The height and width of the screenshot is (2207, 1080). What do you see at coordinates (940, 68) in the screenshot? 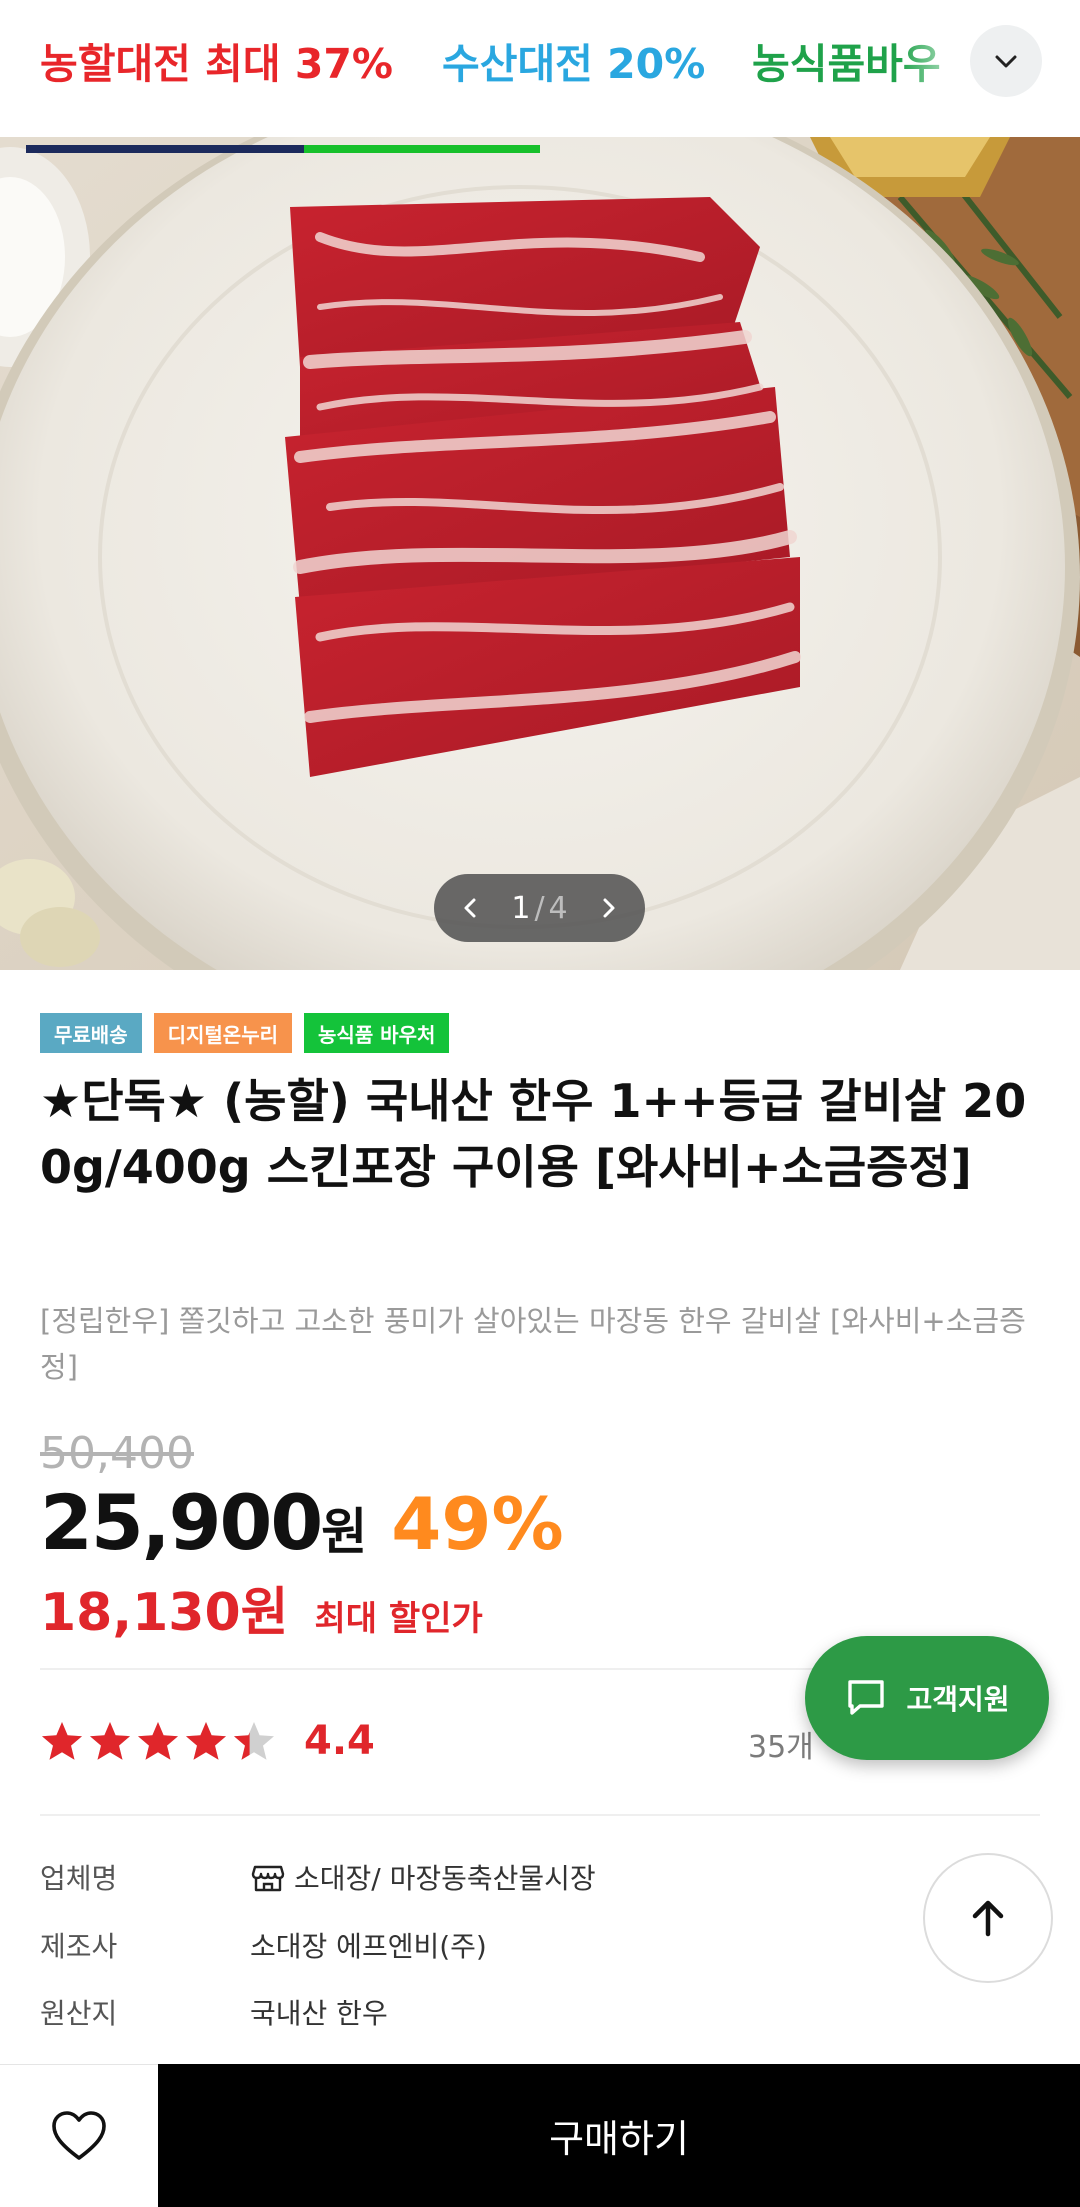
I see `tabs-fade-overlay` at bounding box center [940, 68].